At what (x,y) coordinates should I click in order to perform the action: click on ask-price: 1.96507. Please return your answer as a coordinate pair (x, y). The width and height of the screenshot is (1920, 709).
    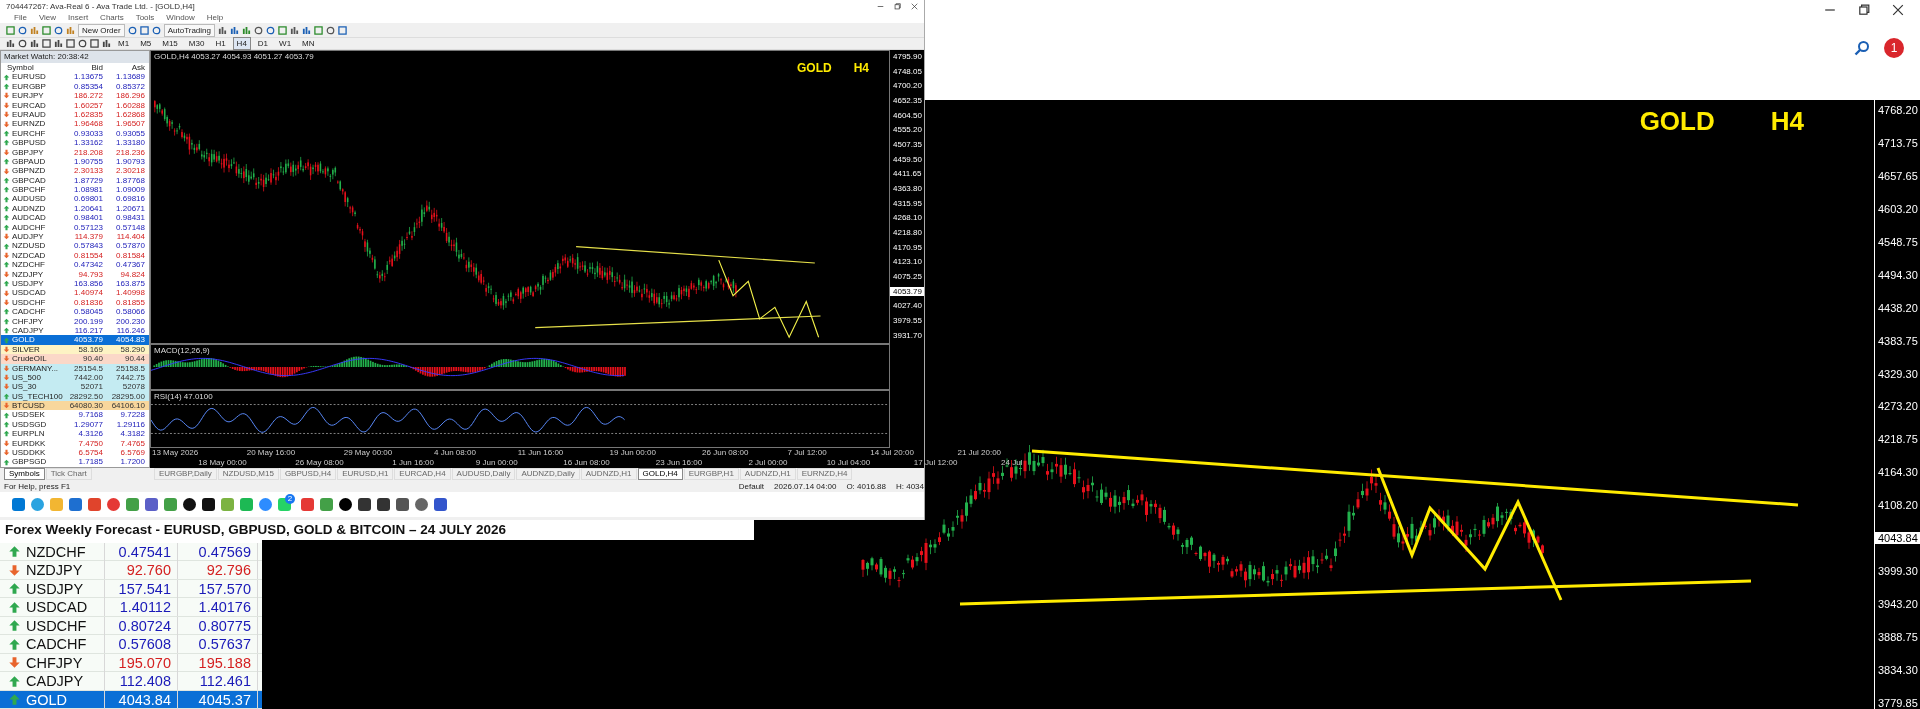
    Looking at the image, I should click on (130, 124).